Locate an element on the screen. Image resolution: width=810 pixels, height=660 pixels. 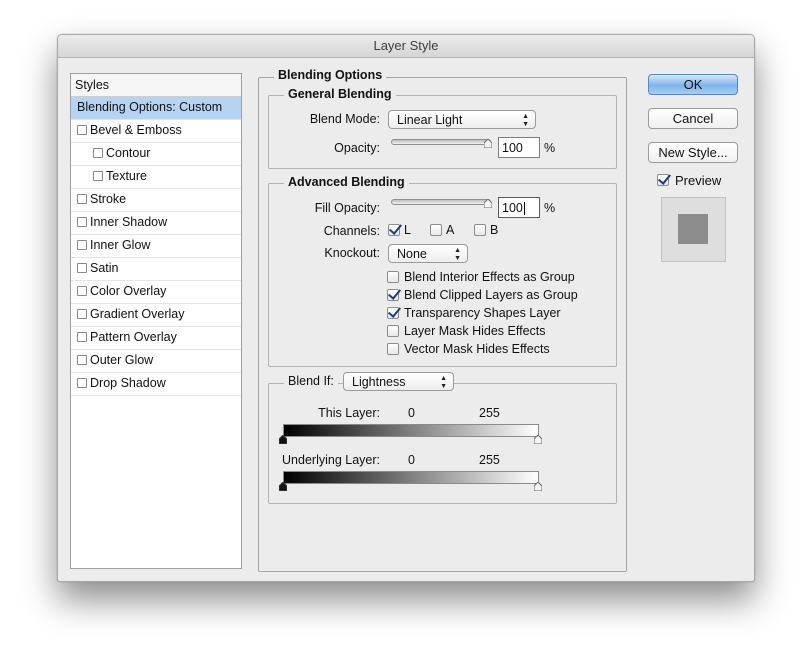
knockout-label: Knockout: is located at coordinates (352, 253).